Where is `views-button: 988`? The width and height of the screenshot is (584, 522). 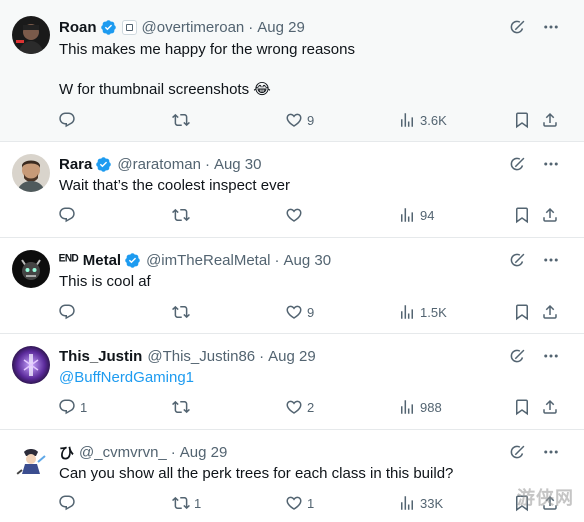
views-button: 988 is located at coordinates (420, 407).